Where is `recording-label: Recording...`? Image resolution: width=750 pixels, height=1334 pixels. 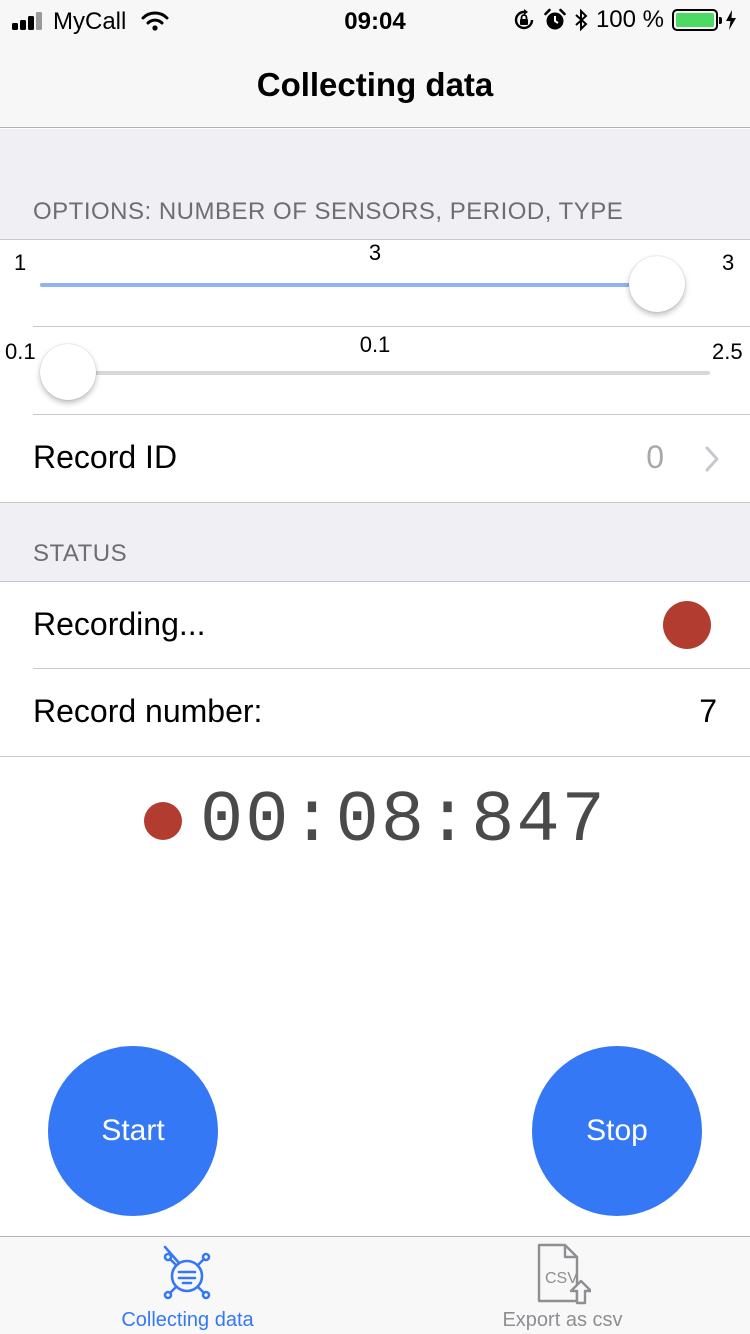
recording-label: Recording... is located at coordinates (119, 624).